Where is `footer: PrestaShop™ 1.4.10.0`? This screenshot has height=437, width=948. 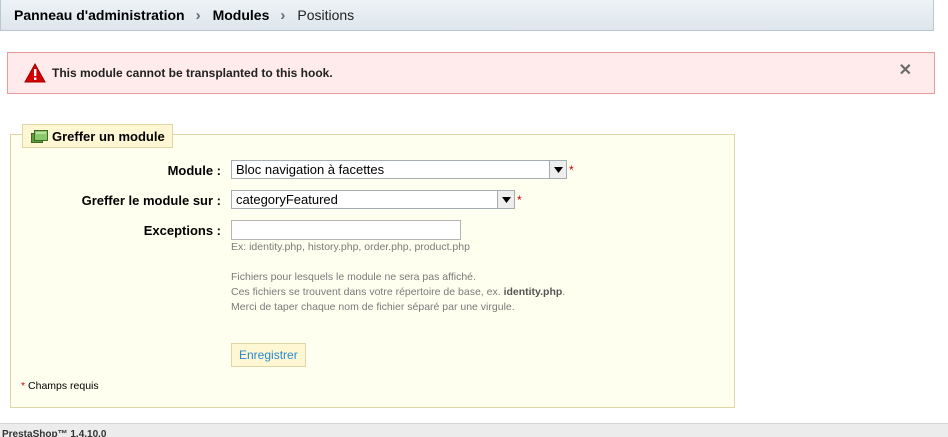 footer: PrestaShop™ 1.4.10.0 is located at coordinates (474, 430).